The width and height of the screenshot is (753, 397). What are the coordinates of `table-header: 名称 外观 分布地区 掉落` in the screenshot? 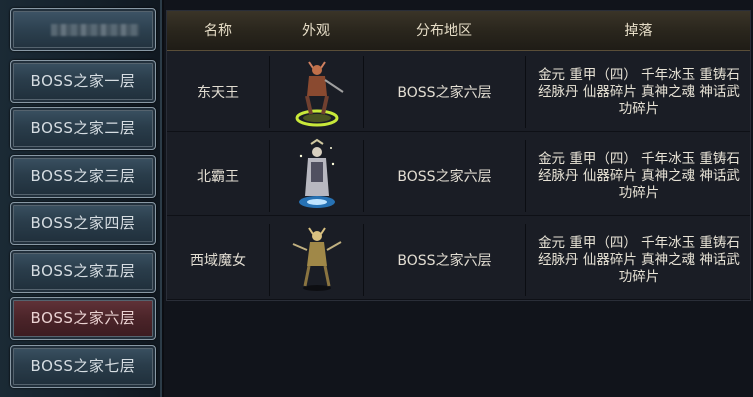 It's located at (458, 31).